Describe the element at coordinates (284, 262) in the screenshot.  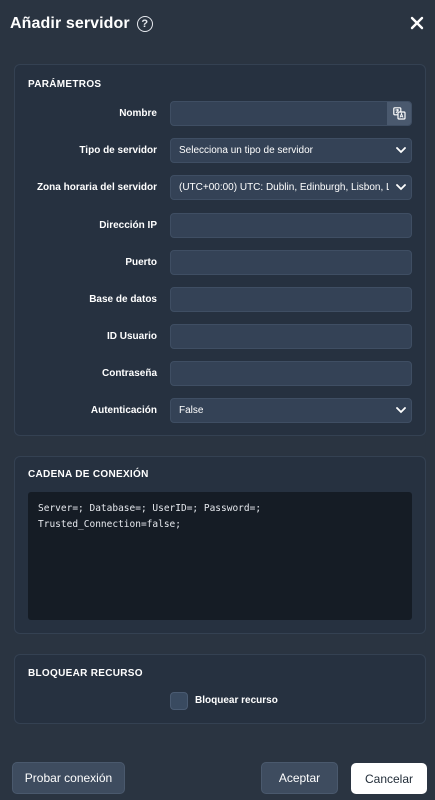
I see `port-value` at that location.